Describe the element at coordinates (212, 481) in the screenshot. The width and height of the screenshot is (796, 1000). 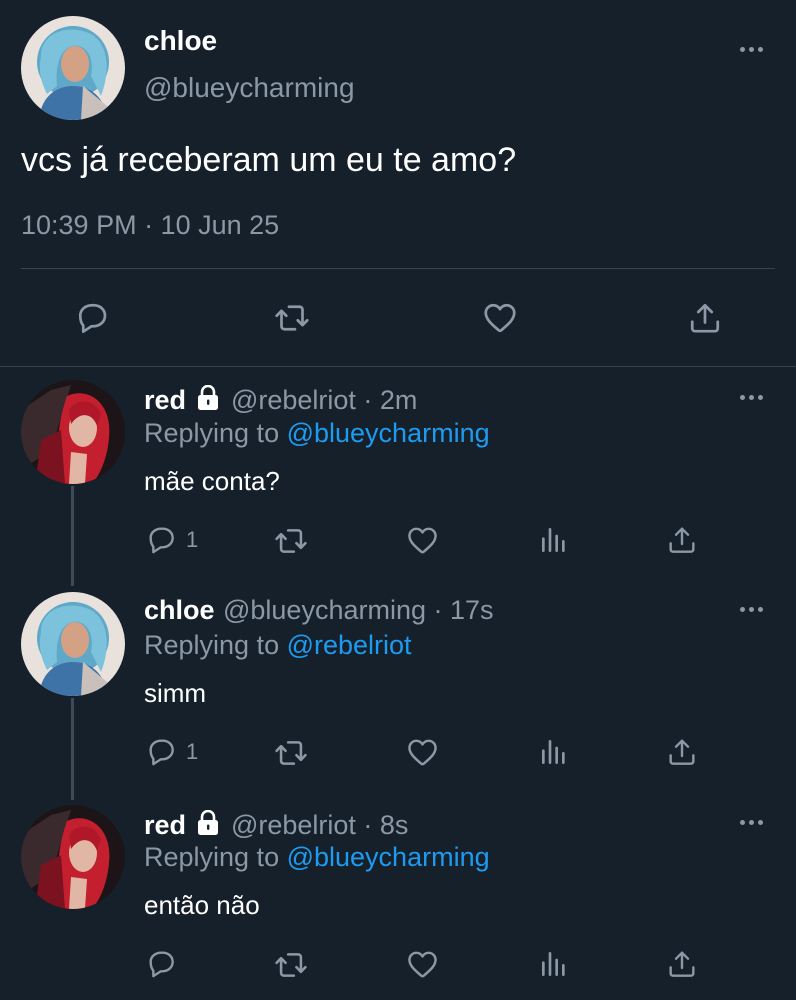
I see `reply-text: mãe conta?` at that location.